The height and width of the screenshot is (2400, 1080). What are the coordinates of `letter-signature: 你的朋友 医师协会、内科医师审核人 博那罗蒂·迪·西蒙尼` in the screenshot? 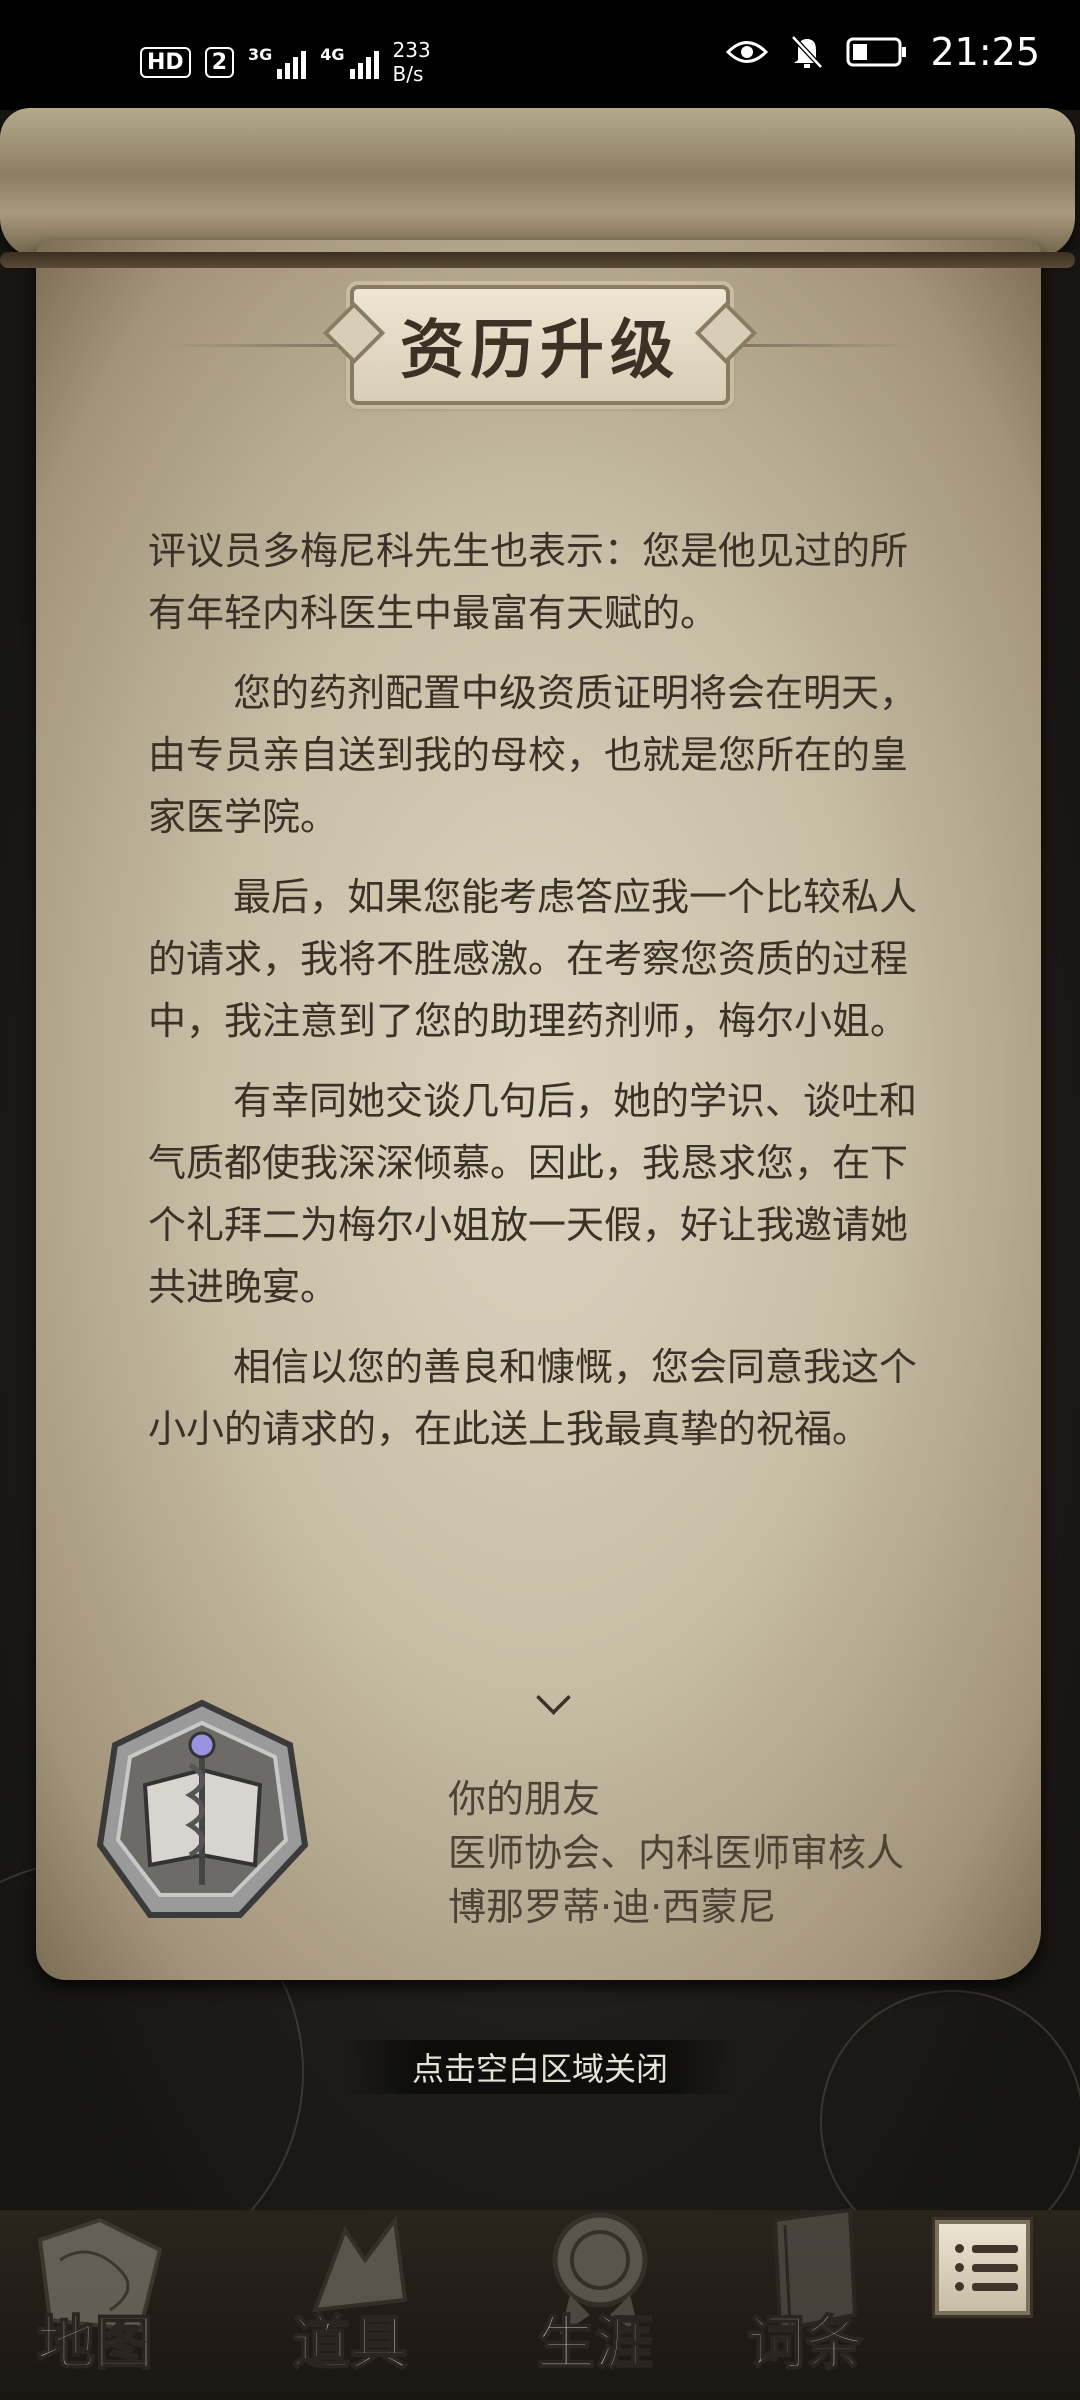 It's located at (676, 1853).